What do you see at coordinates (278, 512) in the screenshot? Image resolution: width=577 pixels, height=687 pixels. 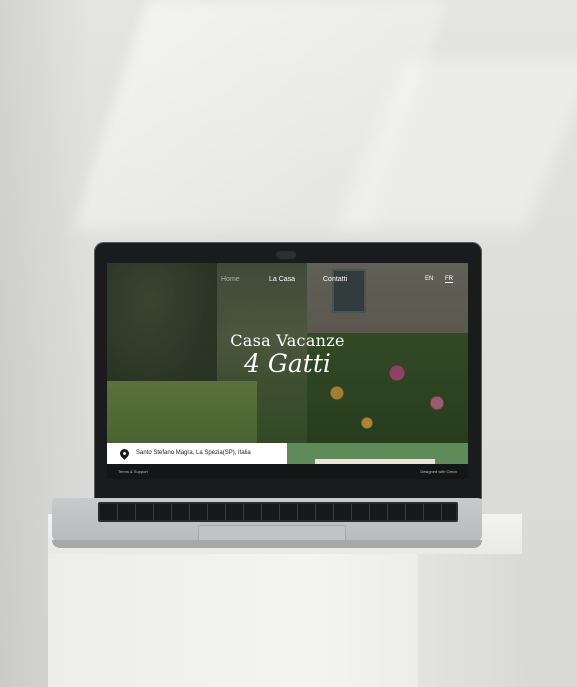 I see `keyboard-keys` at bounding box center [278, 512].